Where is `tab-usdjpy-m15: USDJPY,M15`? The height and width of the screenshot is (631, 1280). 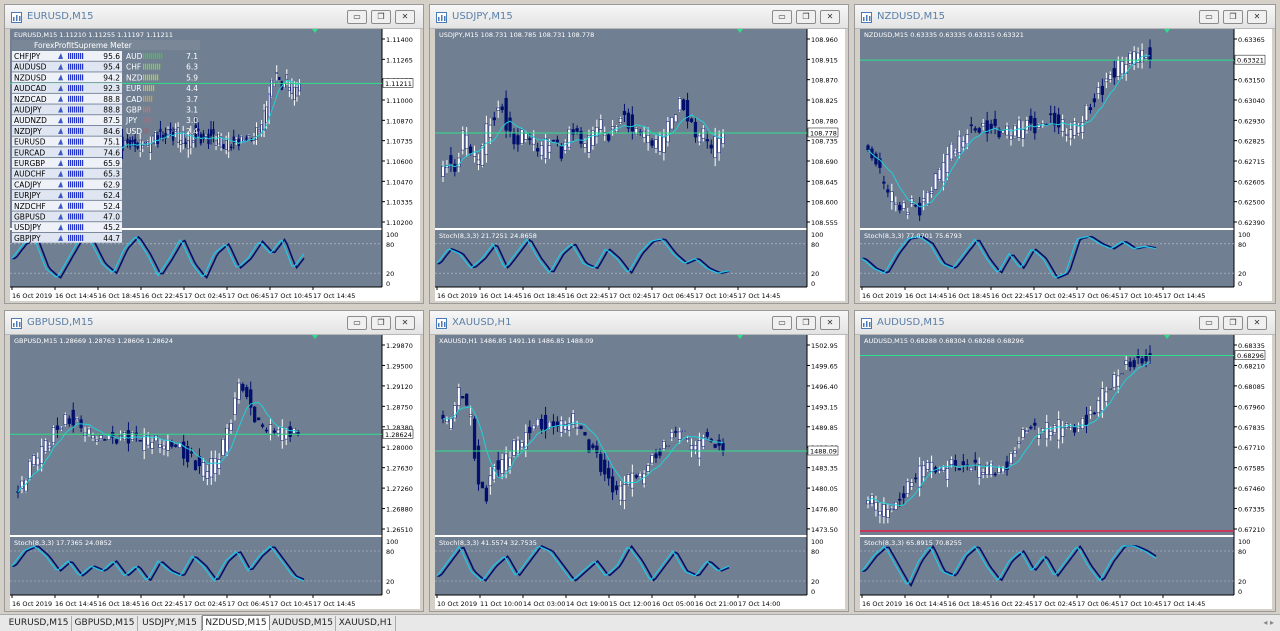
tab-usdjpy-m15: USDJPY,M15 is located at coordinates (170, 623).